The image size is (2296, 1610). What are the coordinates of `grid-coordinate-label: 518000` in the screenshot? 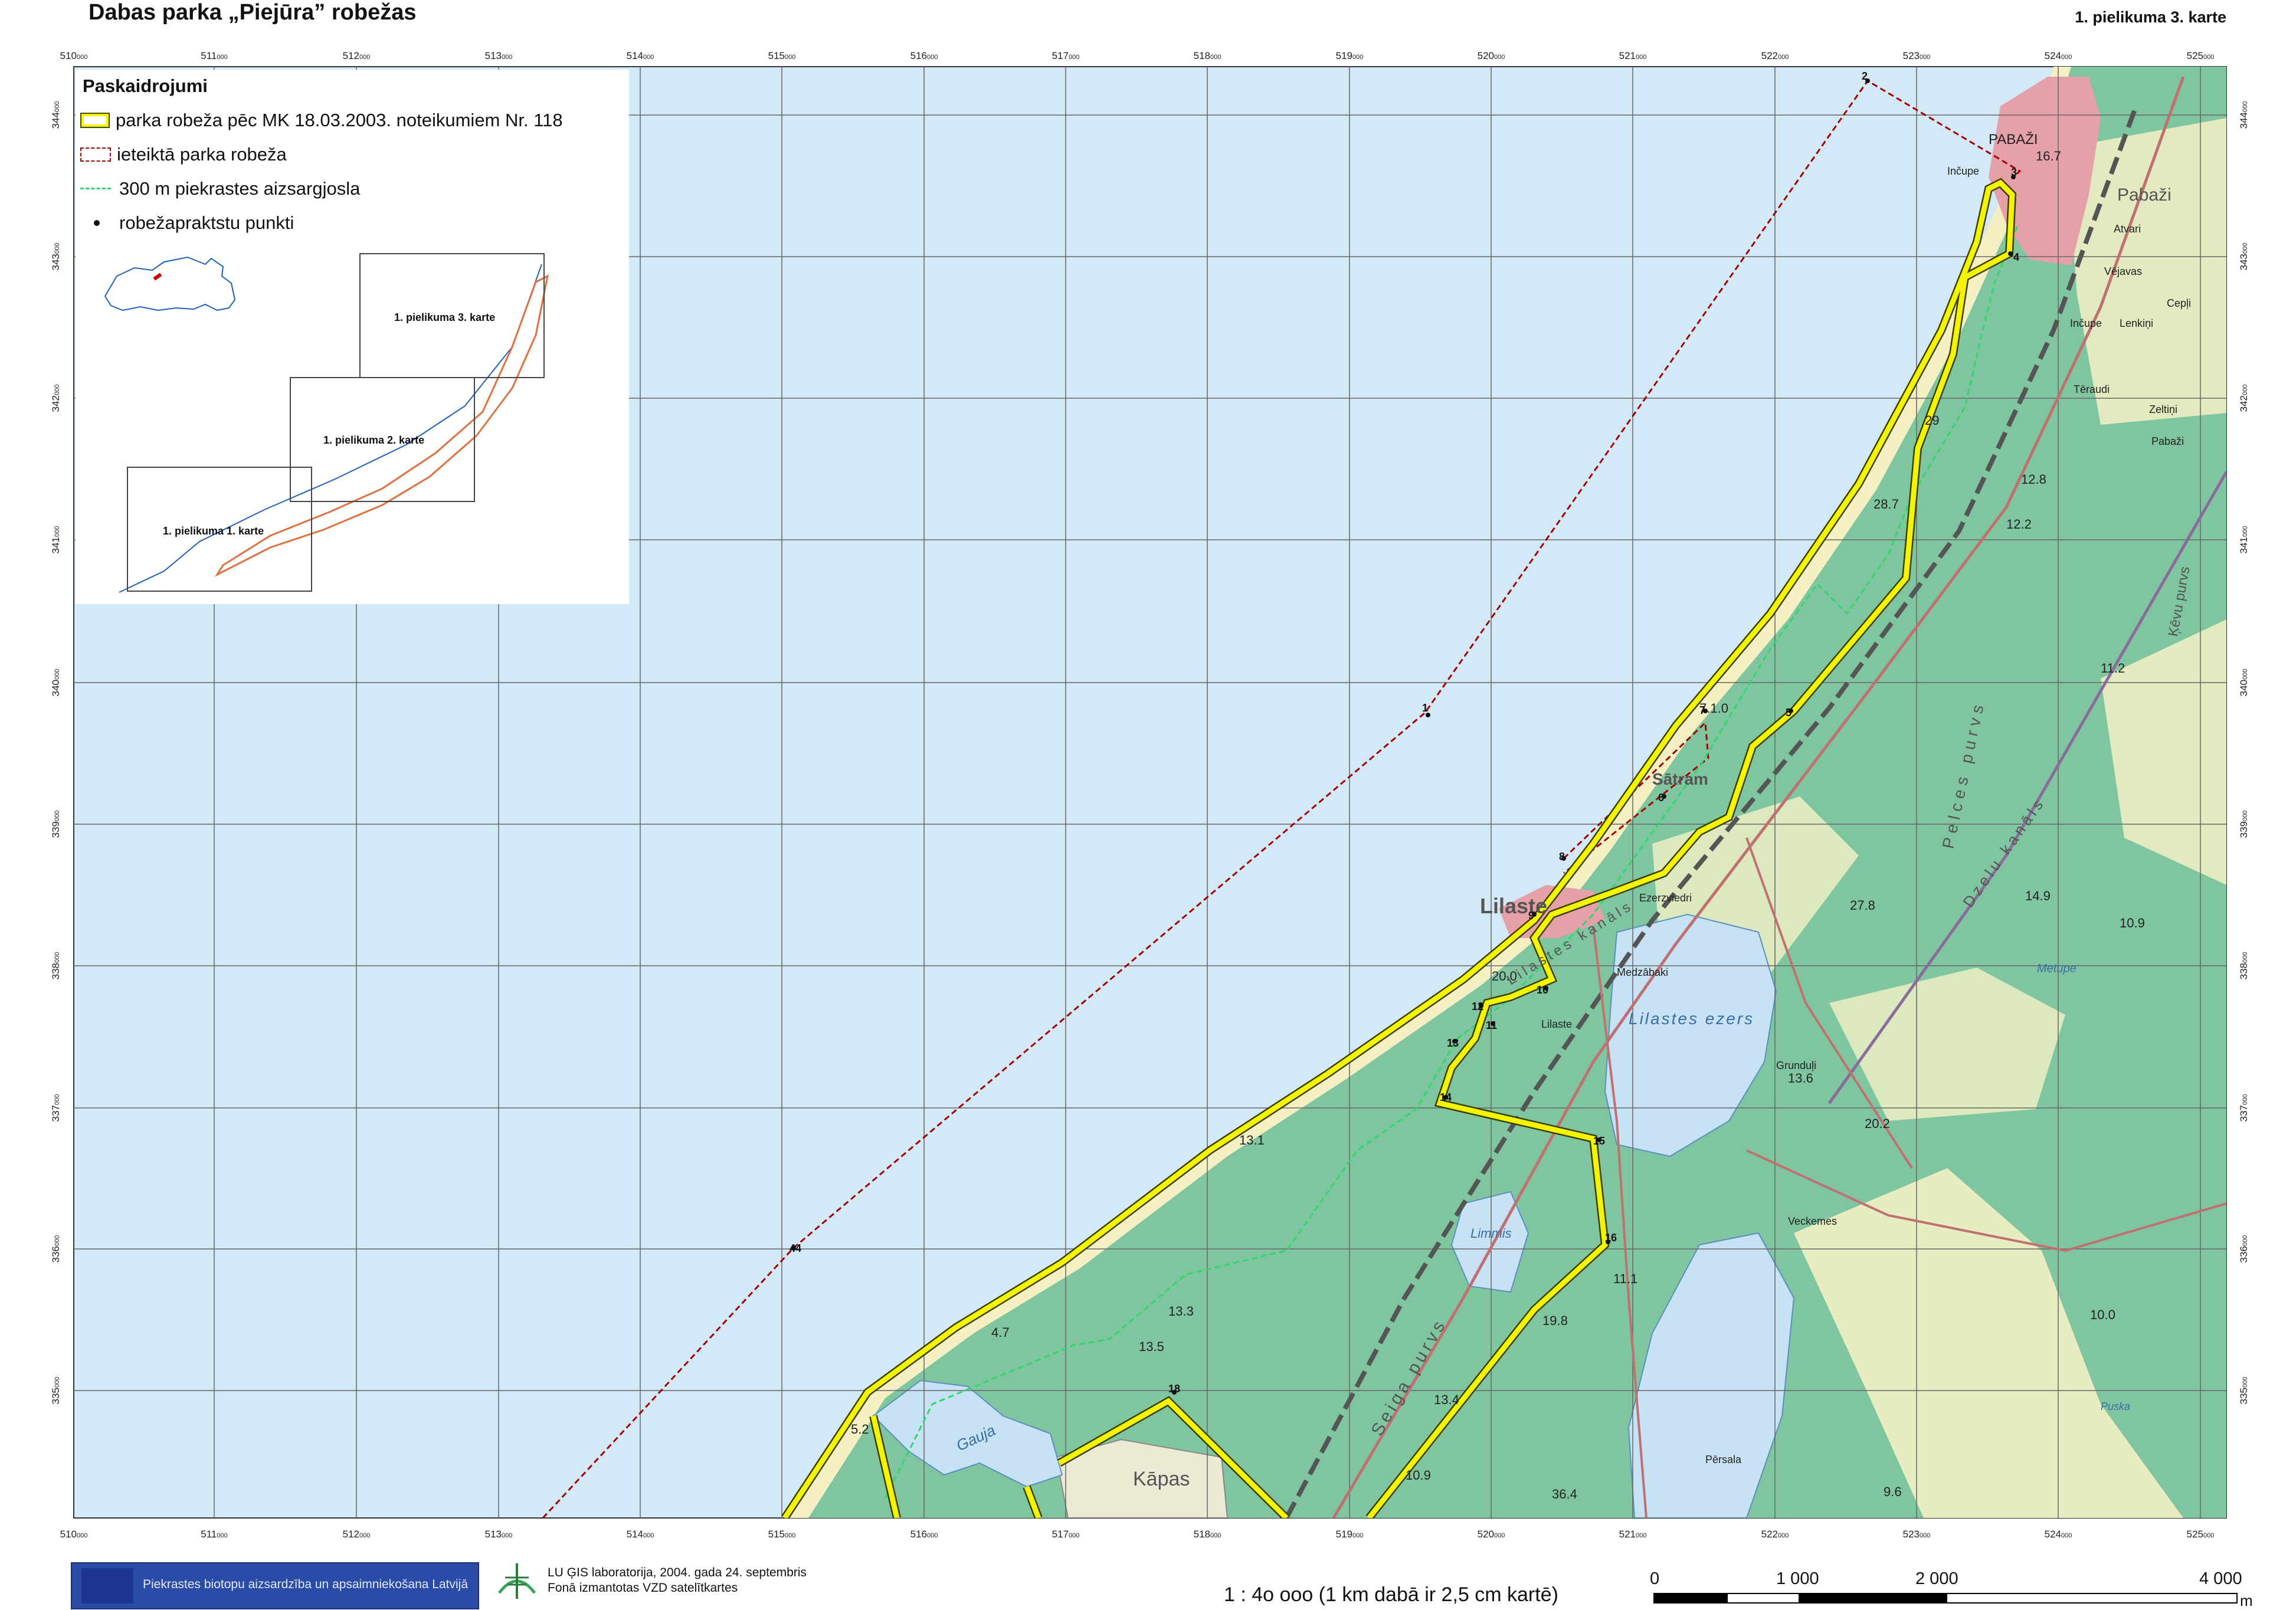 It's located at (1207, 55).